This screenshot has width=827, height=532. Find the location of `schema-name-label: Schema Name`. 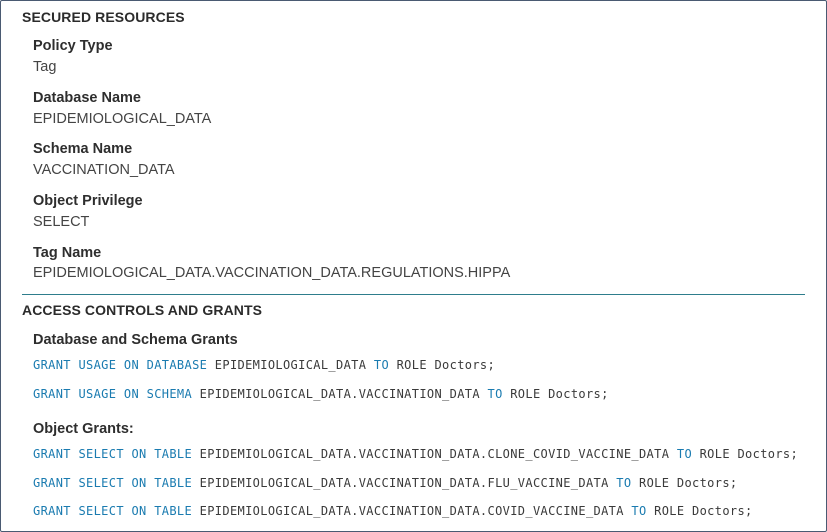

schema-name-label: Schema Name is located at coordinates (83, 149).